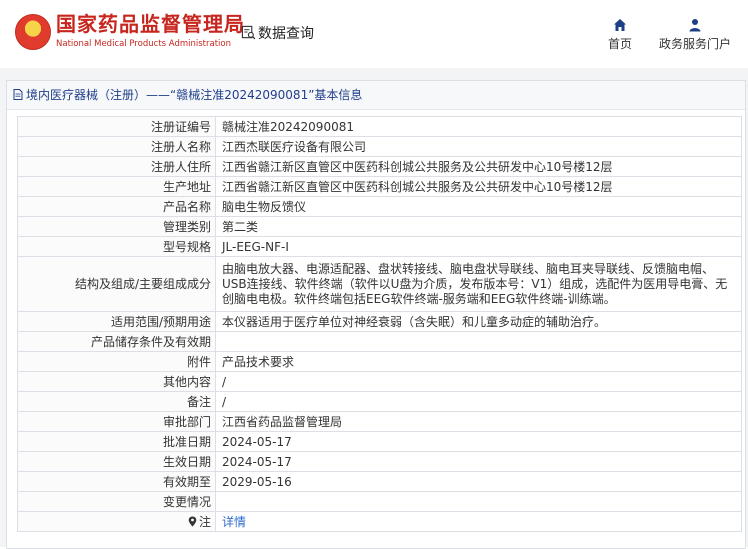 The image size is (748, 549). Describe the element at coordinates (234, 522) in the screenshot. I see `details-link: 详情` at that location.